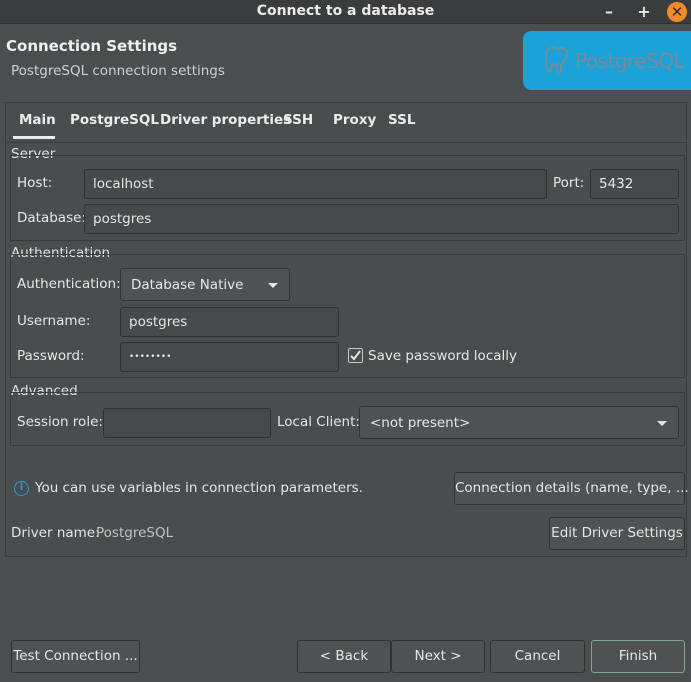 The image size is (691, 682). I want to click on tab-postgresql: PostgreSQL, so click(114, 120).